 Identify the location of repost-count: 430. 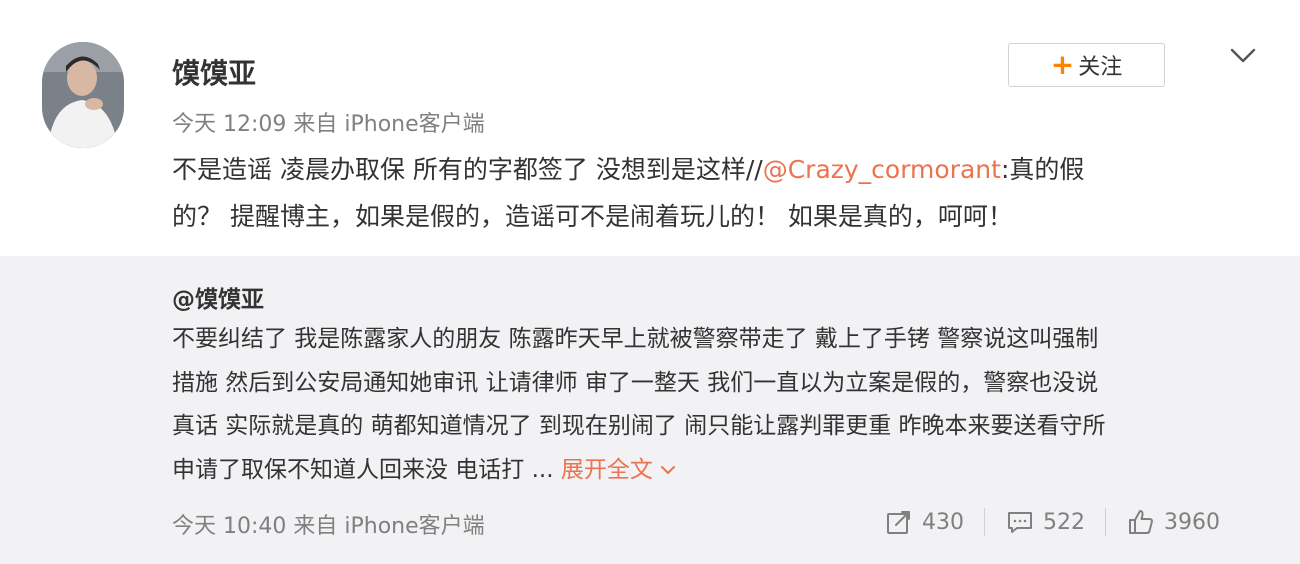
(943, 522).